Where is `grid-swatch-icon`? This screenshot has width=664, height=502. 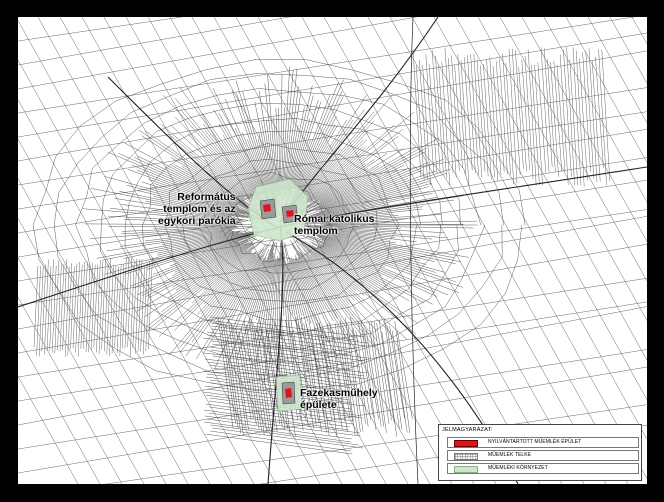
grid-swatch-icon is located at coordinates (466, 456).